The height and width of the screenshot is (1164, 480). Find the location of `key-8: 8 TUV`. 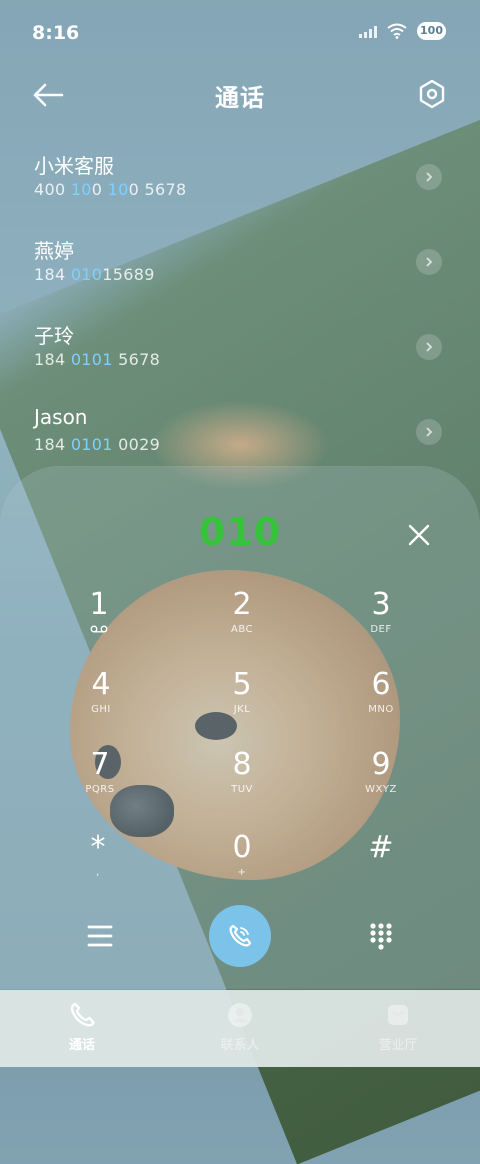

key-8: 8 TUV is located at coordinates (242, 783).